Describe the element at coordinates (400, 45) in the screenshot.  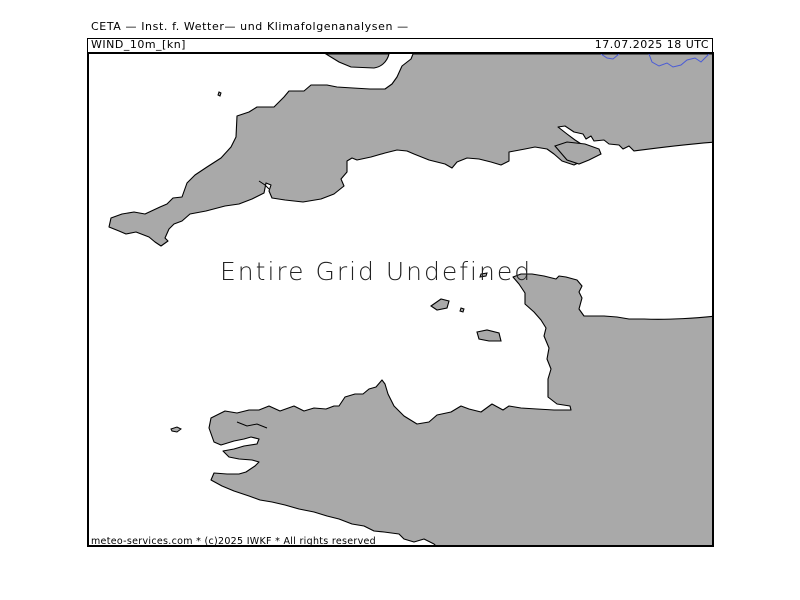
I see `map-header-bar: WIND_10m_[kn] 17.07.2025 18 UTC` at that location.